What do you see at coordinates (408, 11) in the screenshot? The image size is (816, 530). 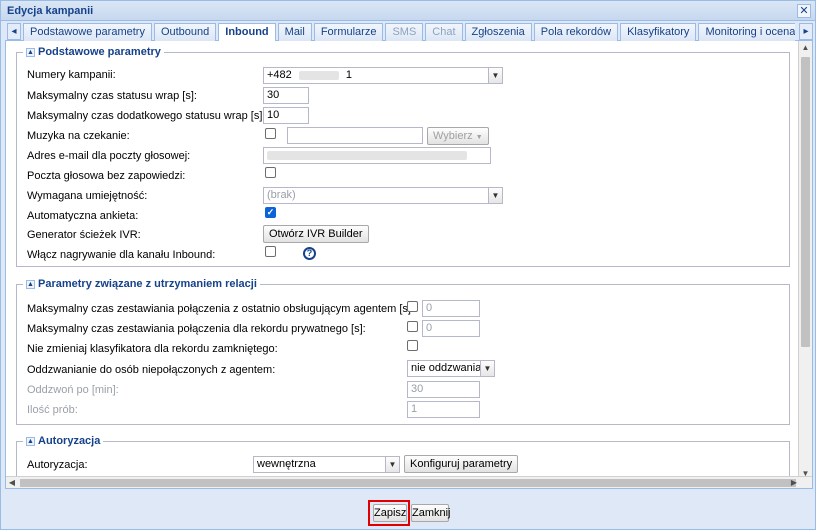 I see `window-titlebar: Edycja kampanii ✕` at bounding box center [408, 11].